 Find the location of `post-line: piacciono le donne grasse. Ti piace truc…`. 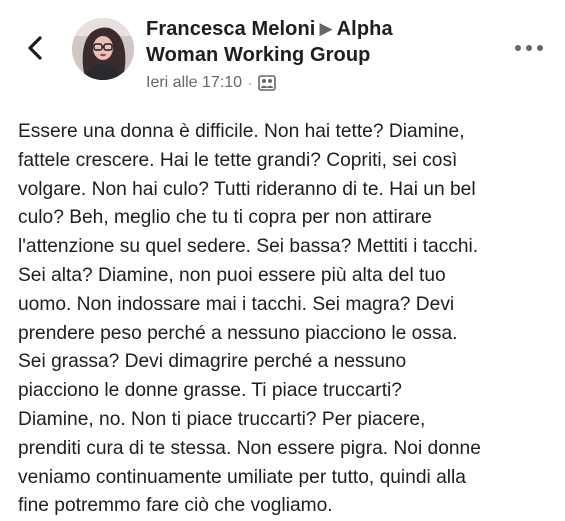

post-line: piacciono le donne grasse. Ti piace truc… is located at coordinates (210, 391).